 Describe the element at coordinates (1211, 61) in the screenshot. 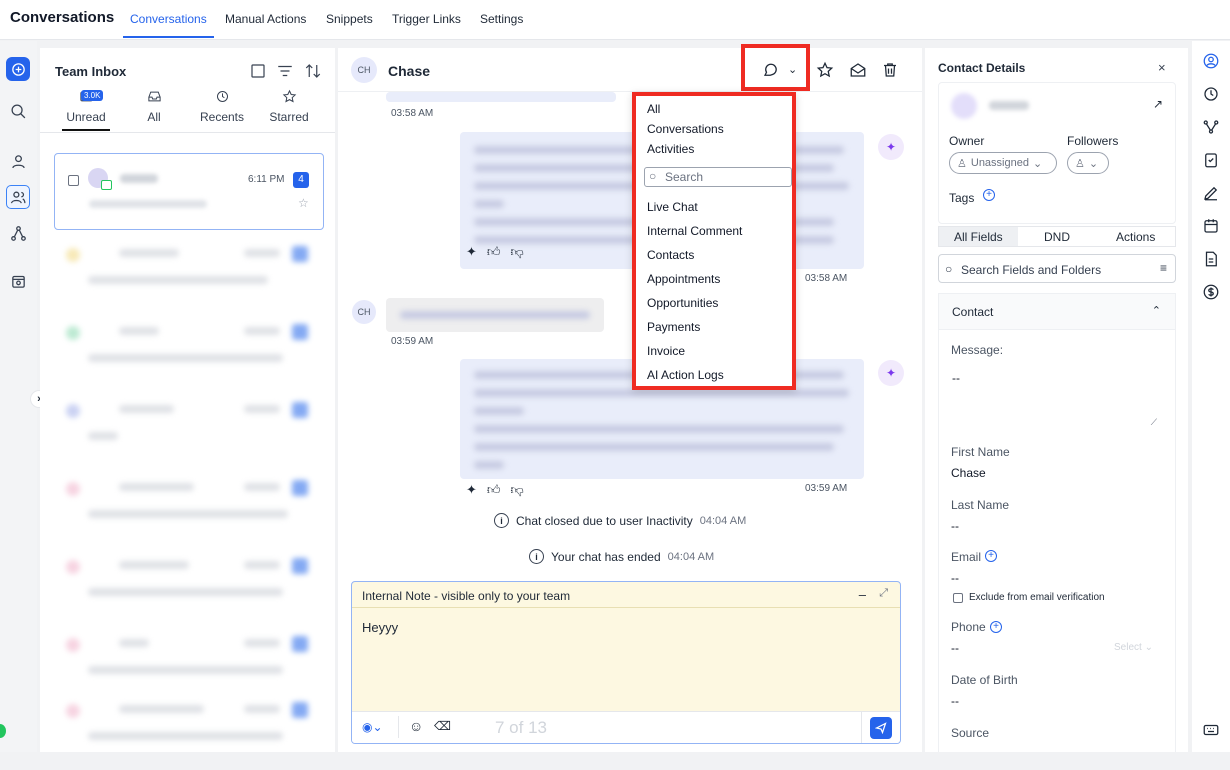

I see `contact-profile-icon` at that location.